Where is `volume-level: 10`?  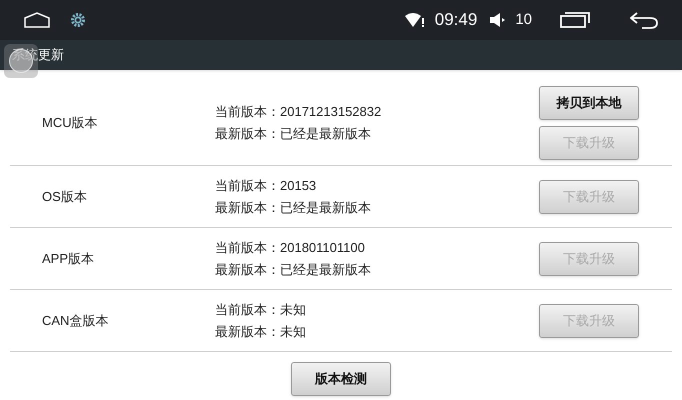 volume-level: 10 is located at coordinates (523, 20).